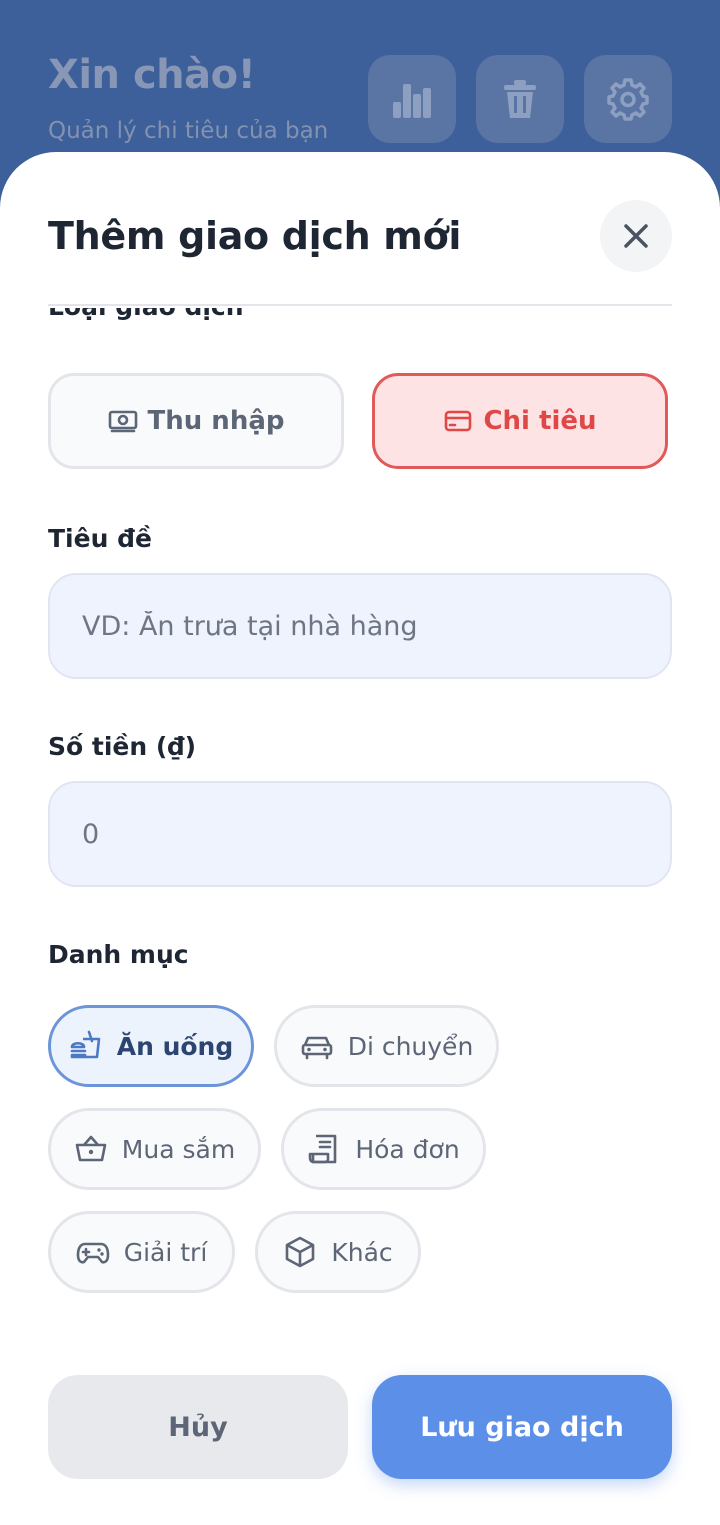  I want to click on category-label-transport: Di chuyển, so click(410, 1046).